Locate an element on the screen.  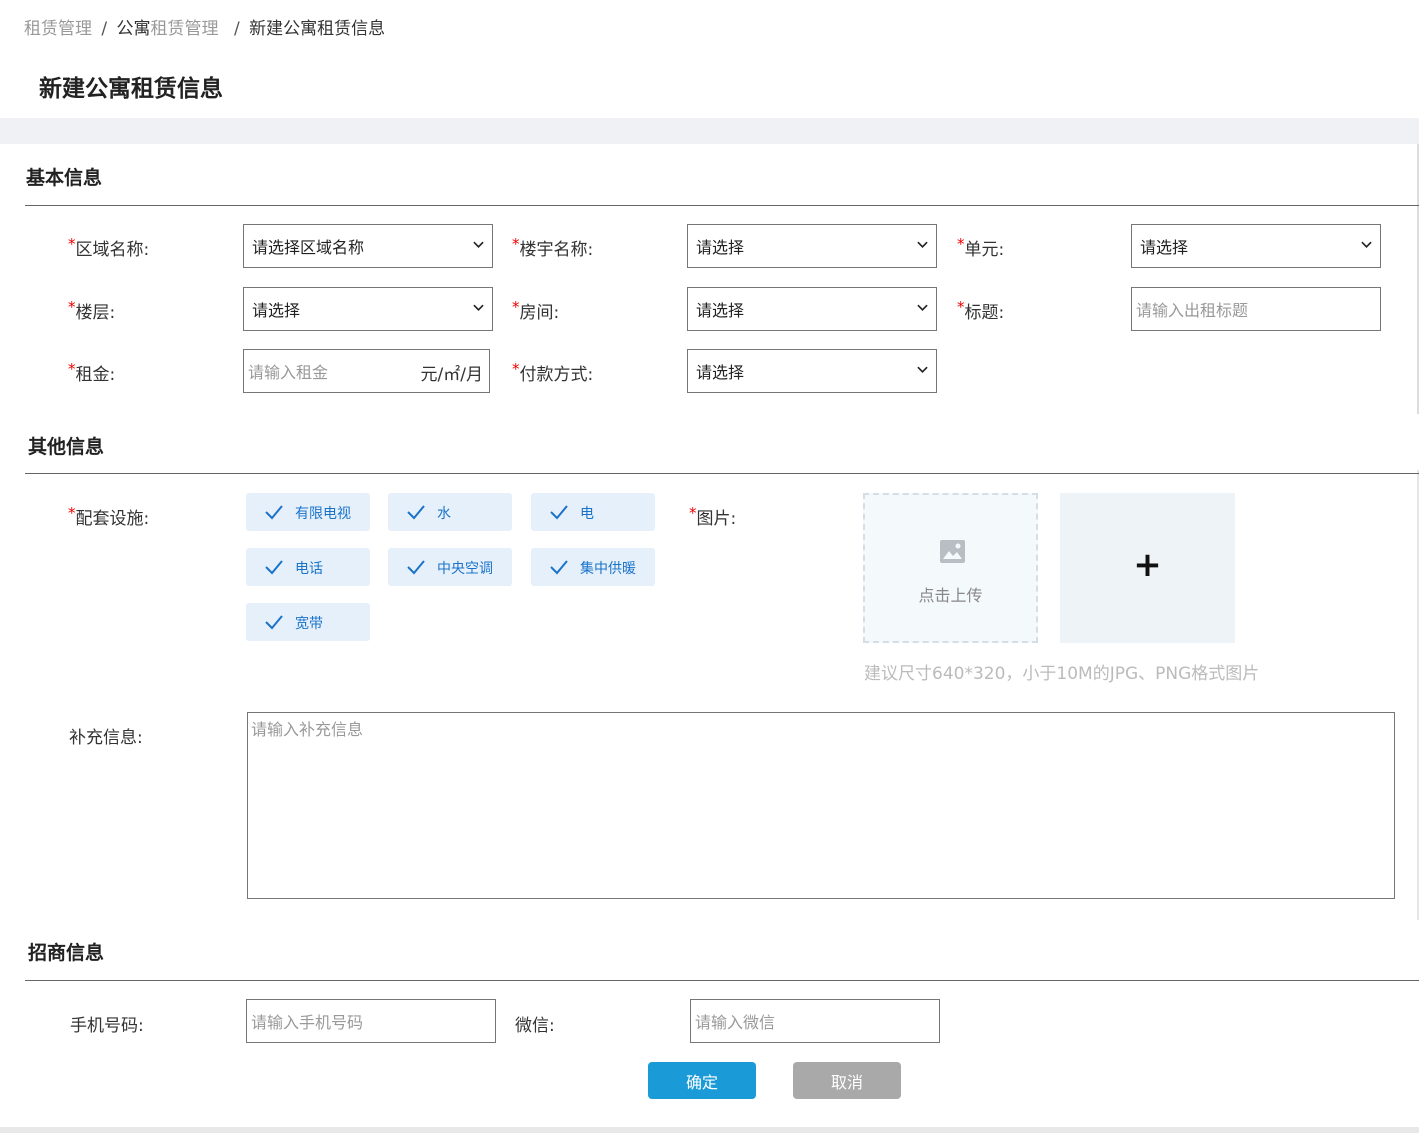
facility-chip-label: 中央空调 is located at coordinates (465, 569).